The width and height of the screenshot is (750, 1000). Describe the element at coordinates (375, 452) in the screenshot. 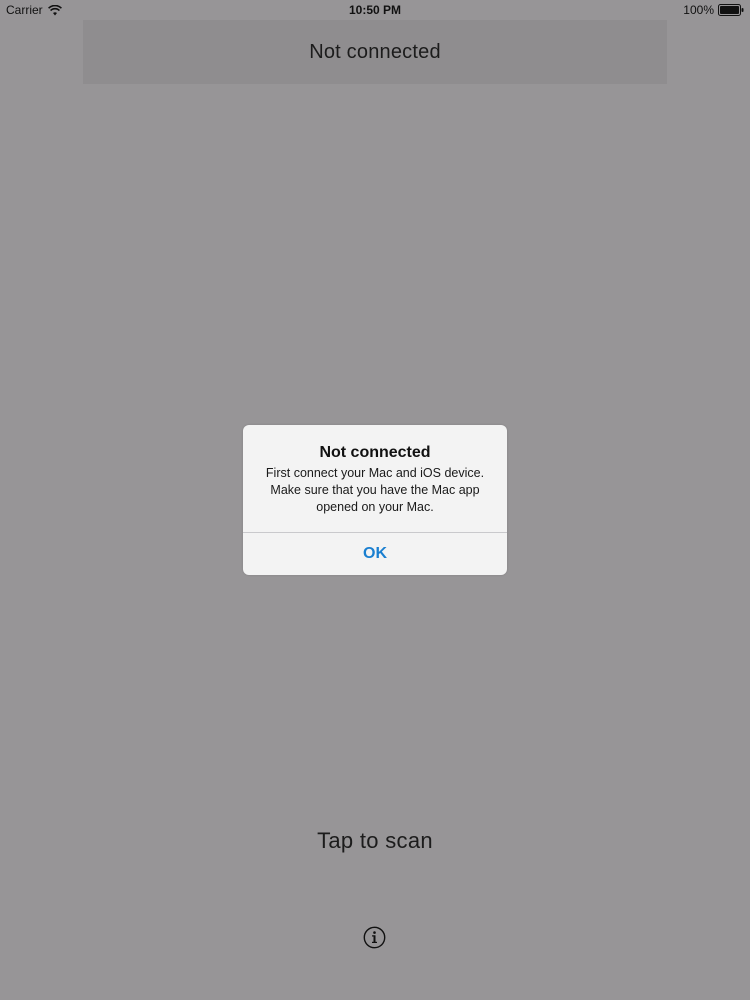

I see `alert-title: Not connected` at that location.